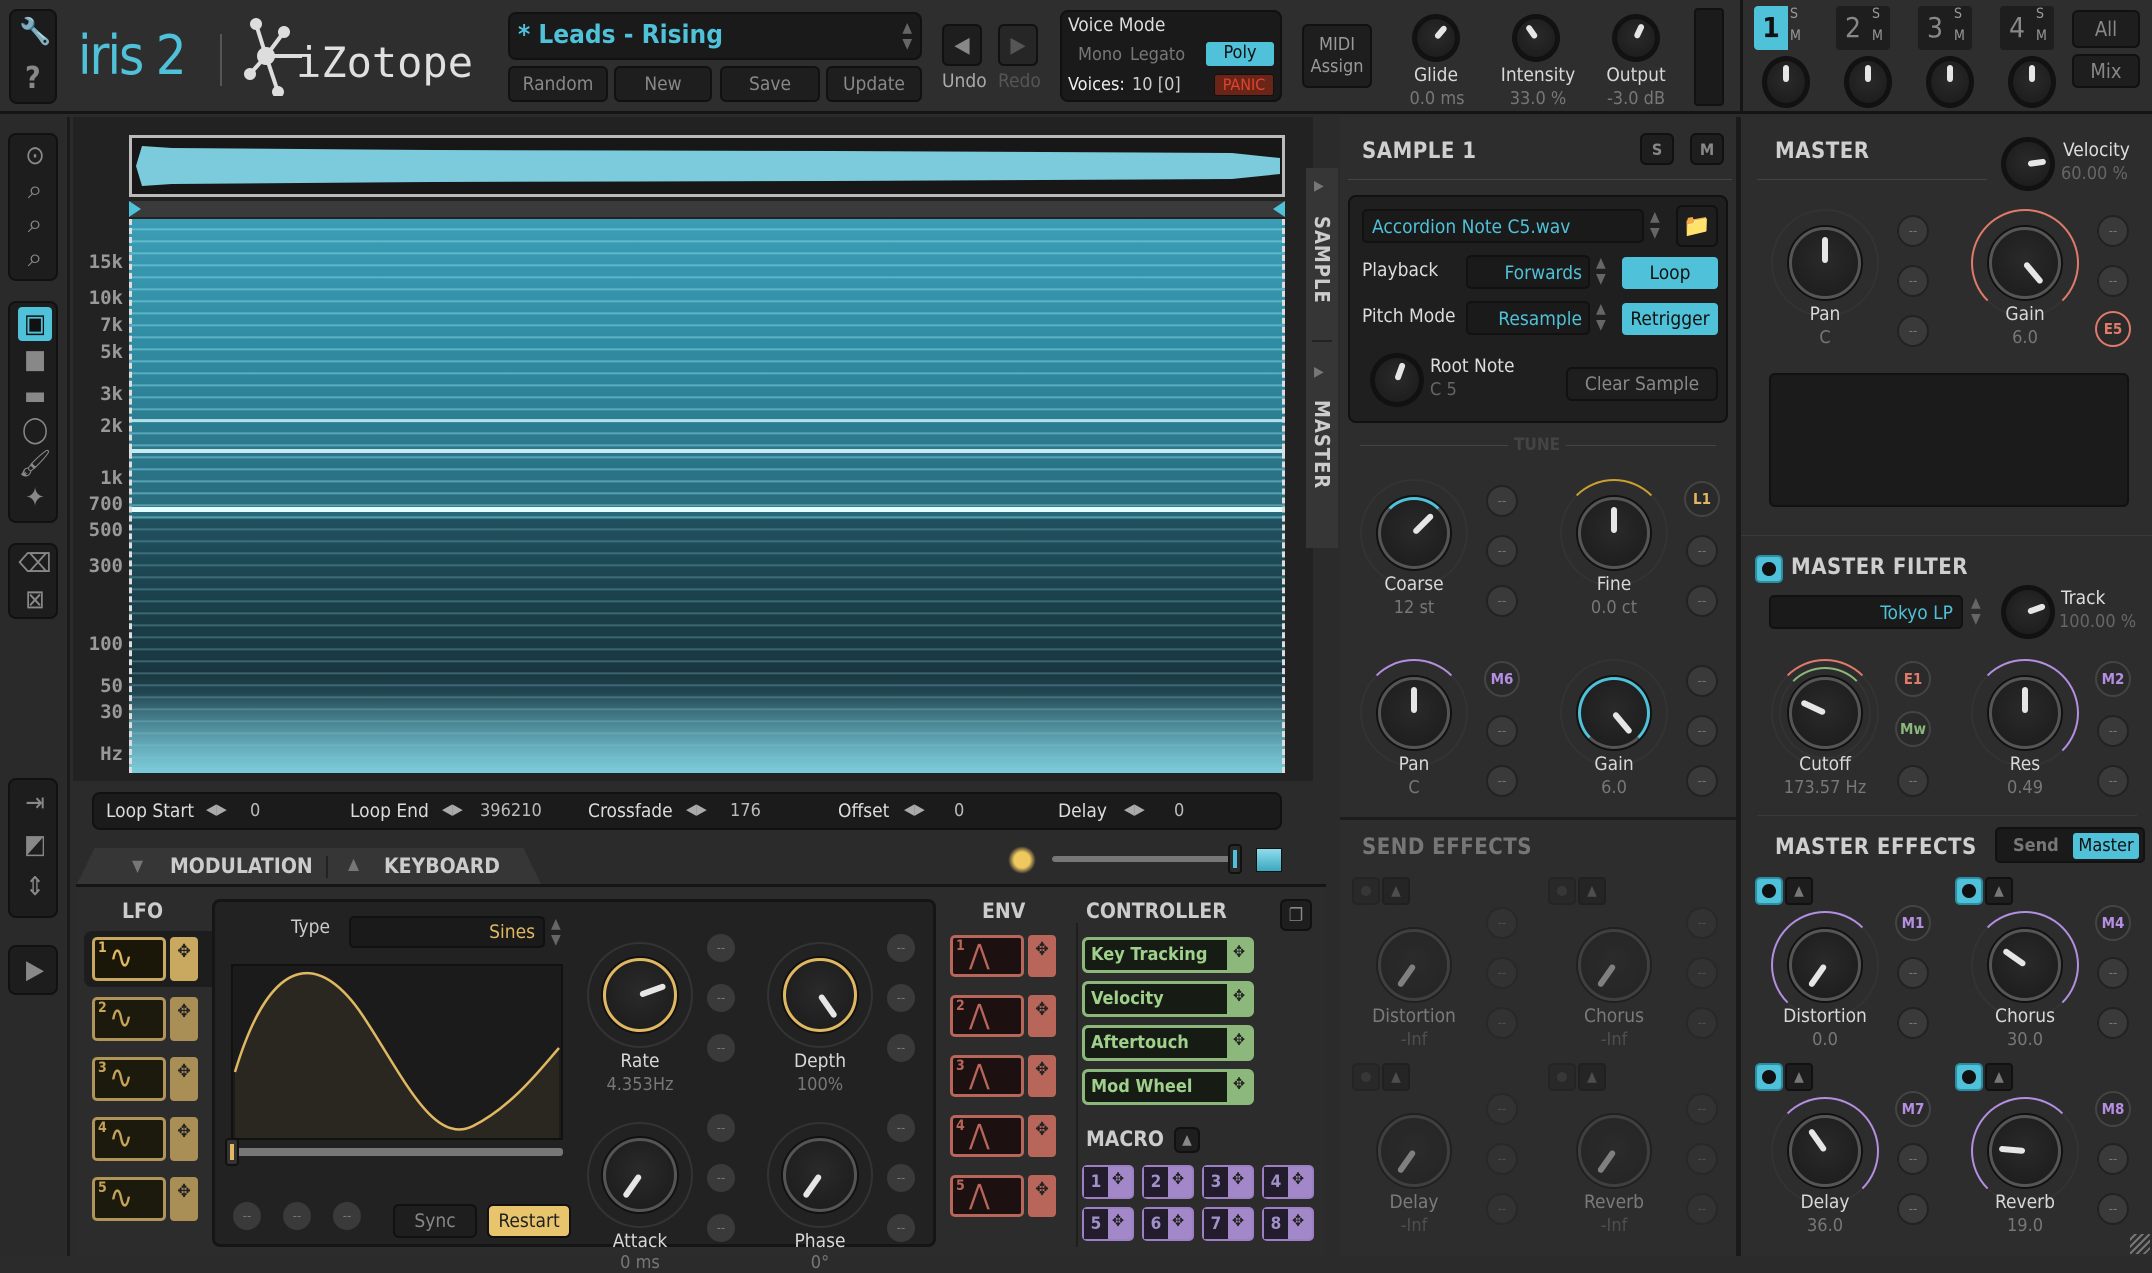 The width and height of the screenshot is (2152, 1273). Describe the element at coordinates (1702, 973) in the screenshot. I see `send-chorus-mod-2: --` at that location.